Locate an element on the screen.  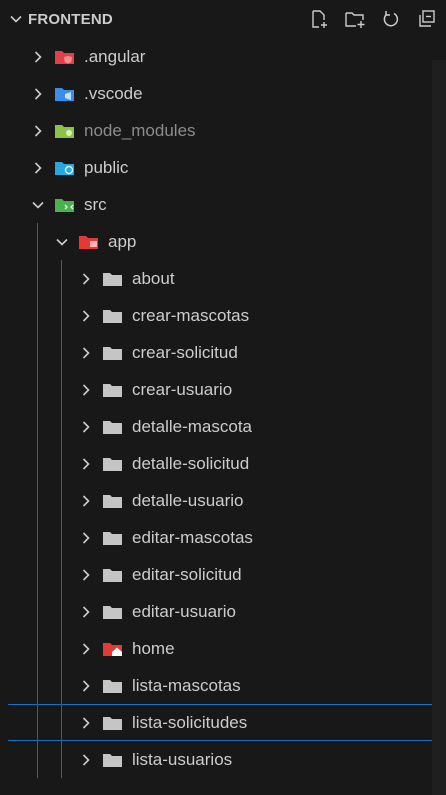
tree-item-home: home is located at coordinates (223, 648).